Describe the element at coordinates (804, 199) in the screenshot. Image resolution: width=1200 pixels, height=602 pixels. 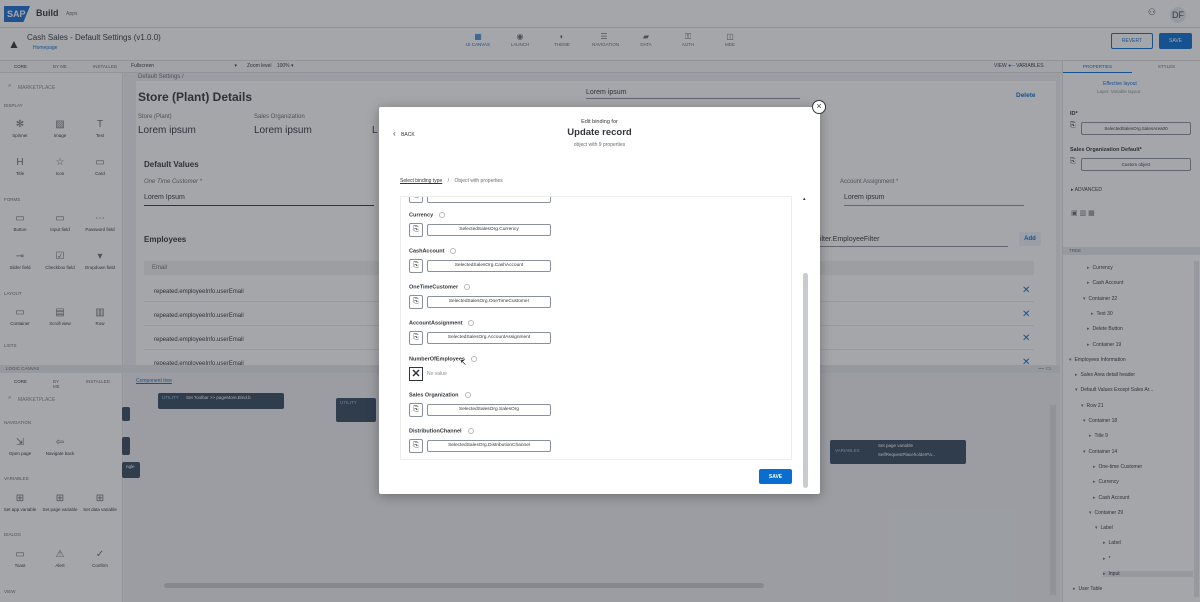
I see `scroll-up-icon: ▴` at that location.